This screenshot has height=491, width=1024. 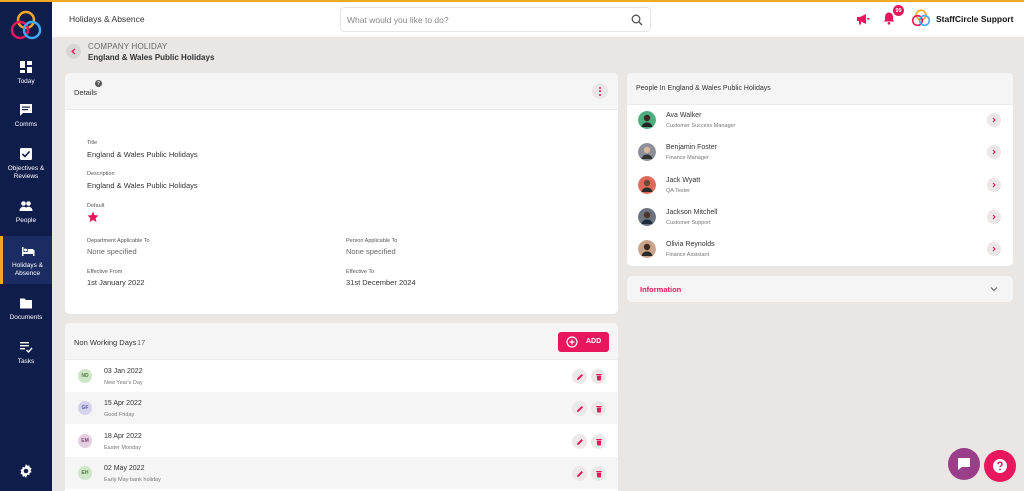 I want to click on details-title: Details, so click(x=85, y=92).